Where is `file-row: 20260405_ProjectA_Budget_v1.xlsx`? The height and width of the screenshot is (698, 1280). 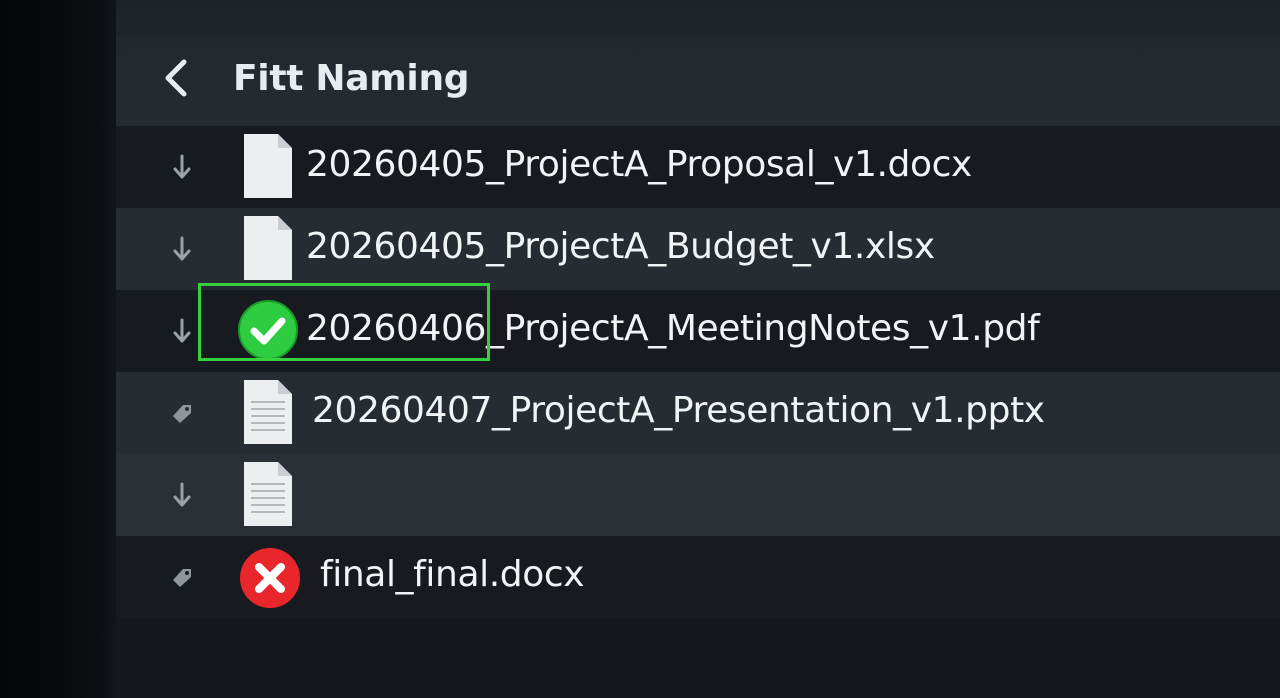 file-row: 20260405_ProjectA_Budget_v1.xlsx is located at coordinates (698, 249).